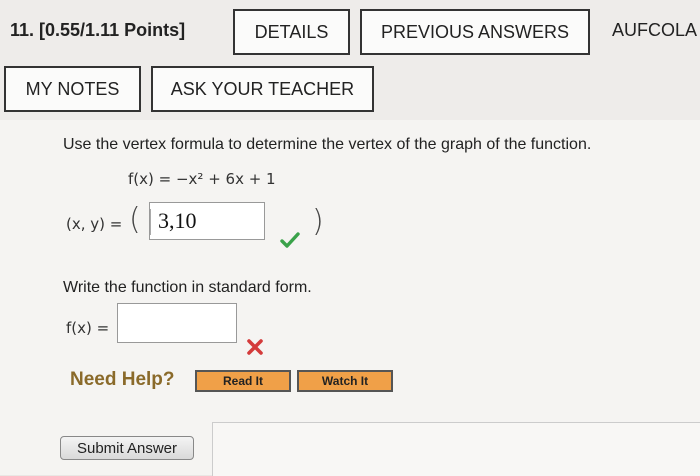 The height and width of the screenshot is (476, 700). Describe the element at coordinates (187, 287) in the screenshot. I see `standard-form-instruction: Write the function in standard form.` at that location.